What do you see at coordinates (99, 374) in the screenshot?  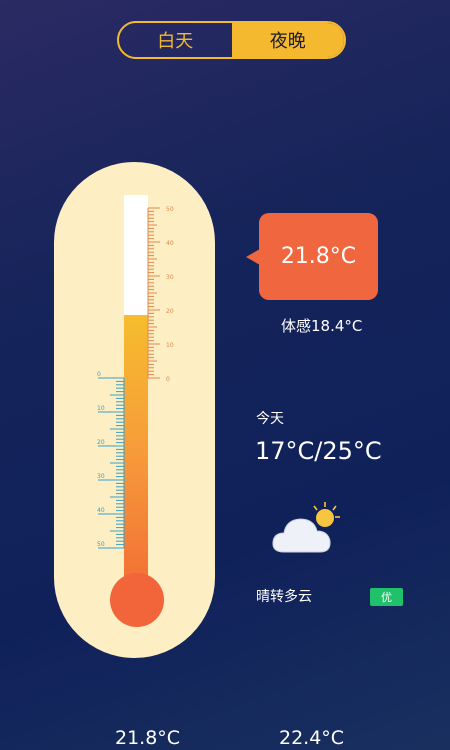 I see `left-scale-label: 0` at bounding box center [99, 374].